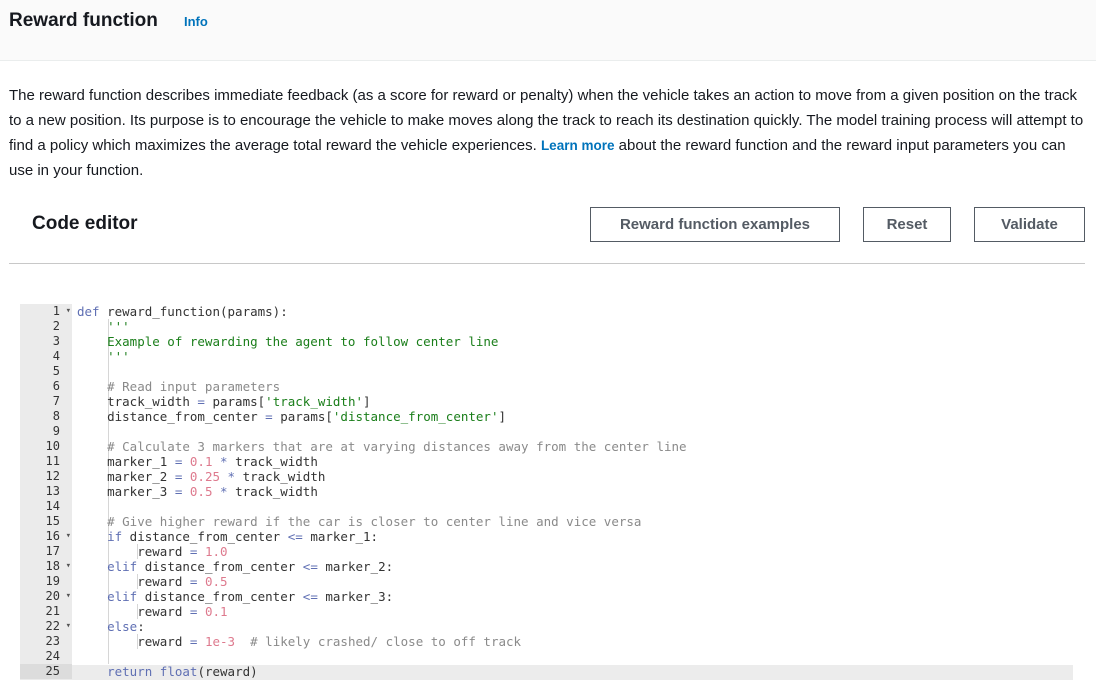 The image size is (1096, 693). Describe the element at coordinates (56, 431) in the screenshot. I see `line-number-text: 9` at that location.